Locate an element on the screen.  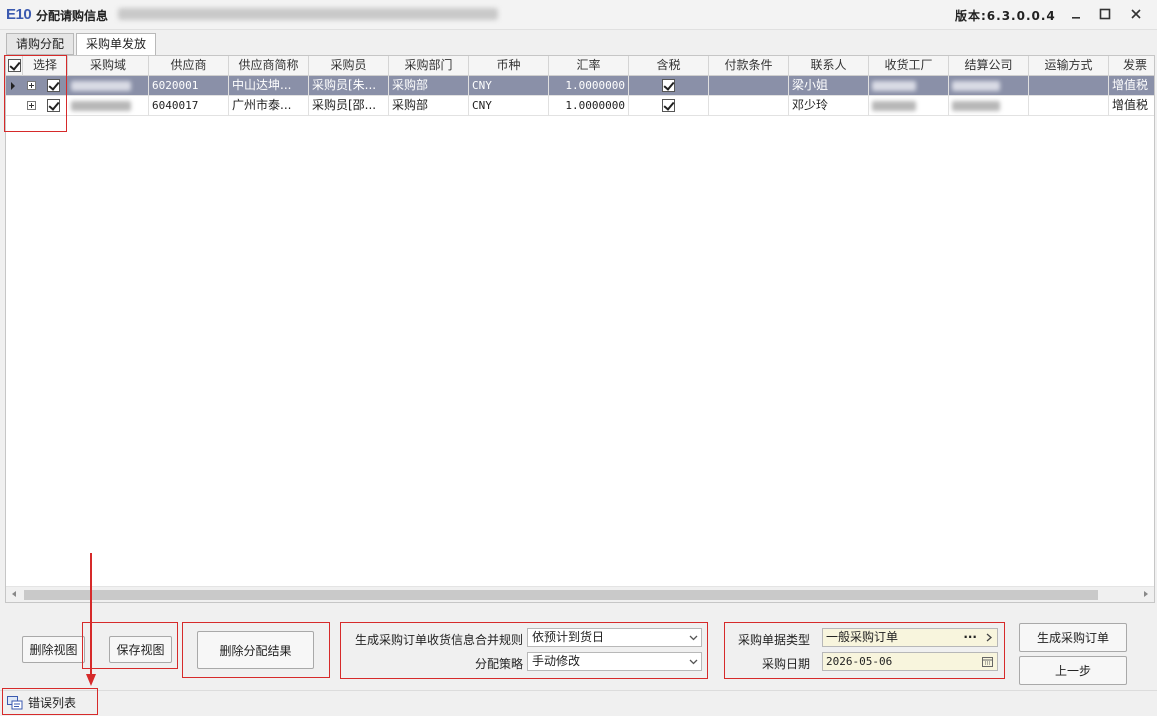
strategy-value: 手动修改 is located at coordinates (556, 661).